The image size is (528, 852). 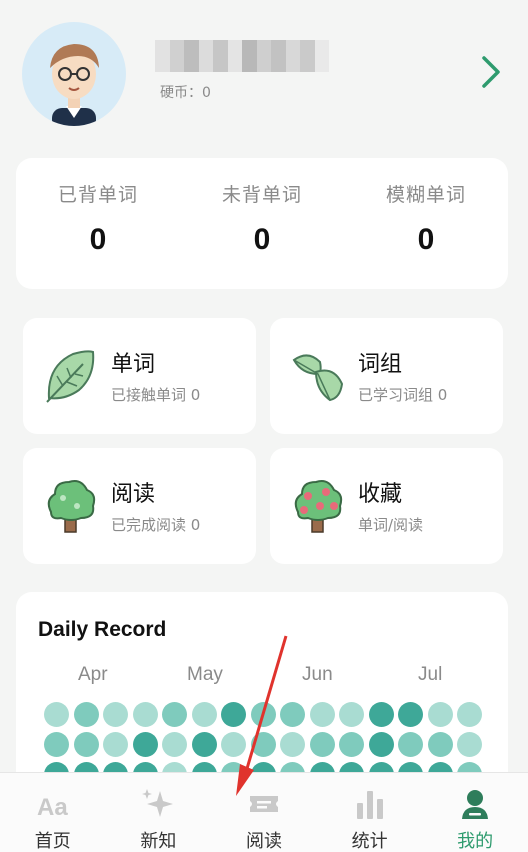 What do you see at coordinates (71, 505) in the screenshot?
I see `tree-icon` at bounding box center [71, 505].